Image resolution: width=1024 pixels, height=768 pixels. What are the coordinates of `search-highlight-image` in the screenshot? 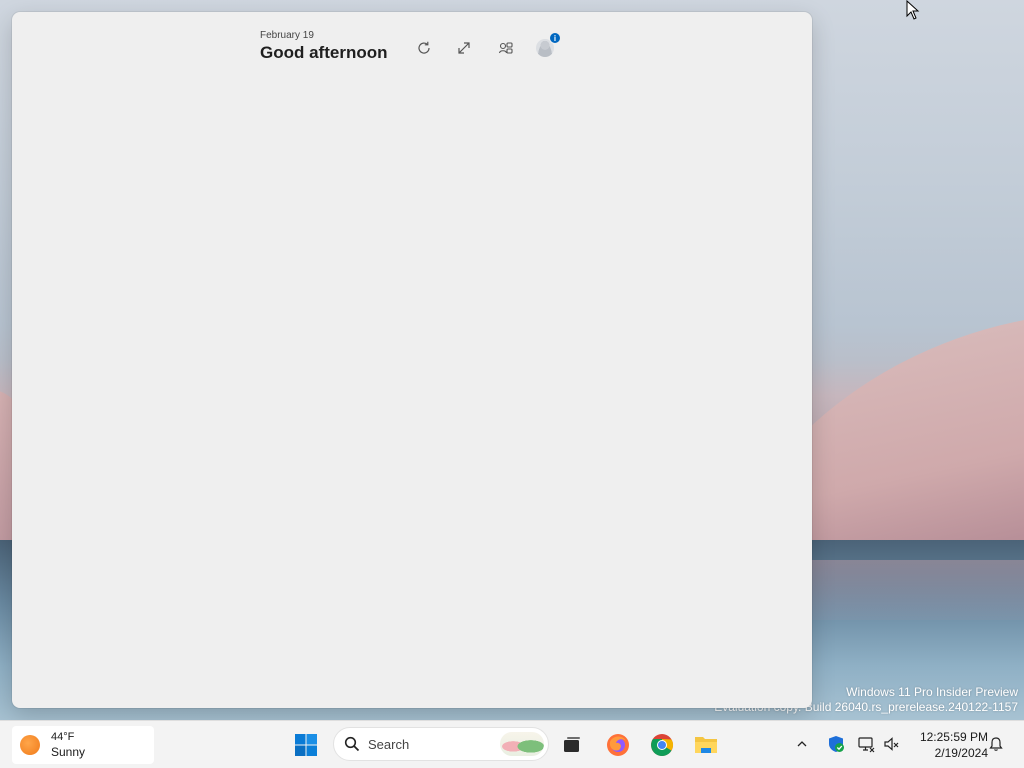 It's located at (522, 744).